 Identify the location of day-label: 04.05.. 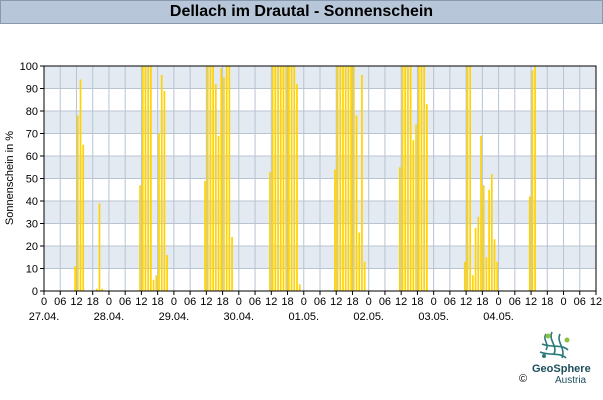
(498, 317).